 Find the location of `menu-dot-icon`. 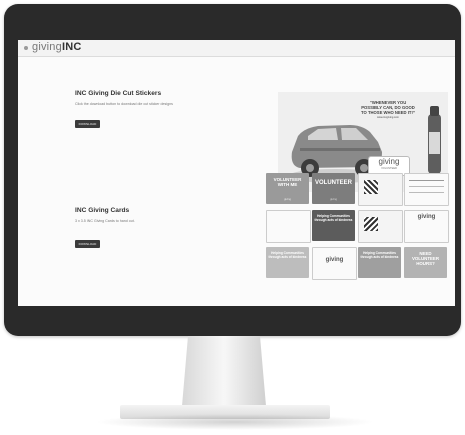

menu-dot-icon is located at coordinates (26, 48).